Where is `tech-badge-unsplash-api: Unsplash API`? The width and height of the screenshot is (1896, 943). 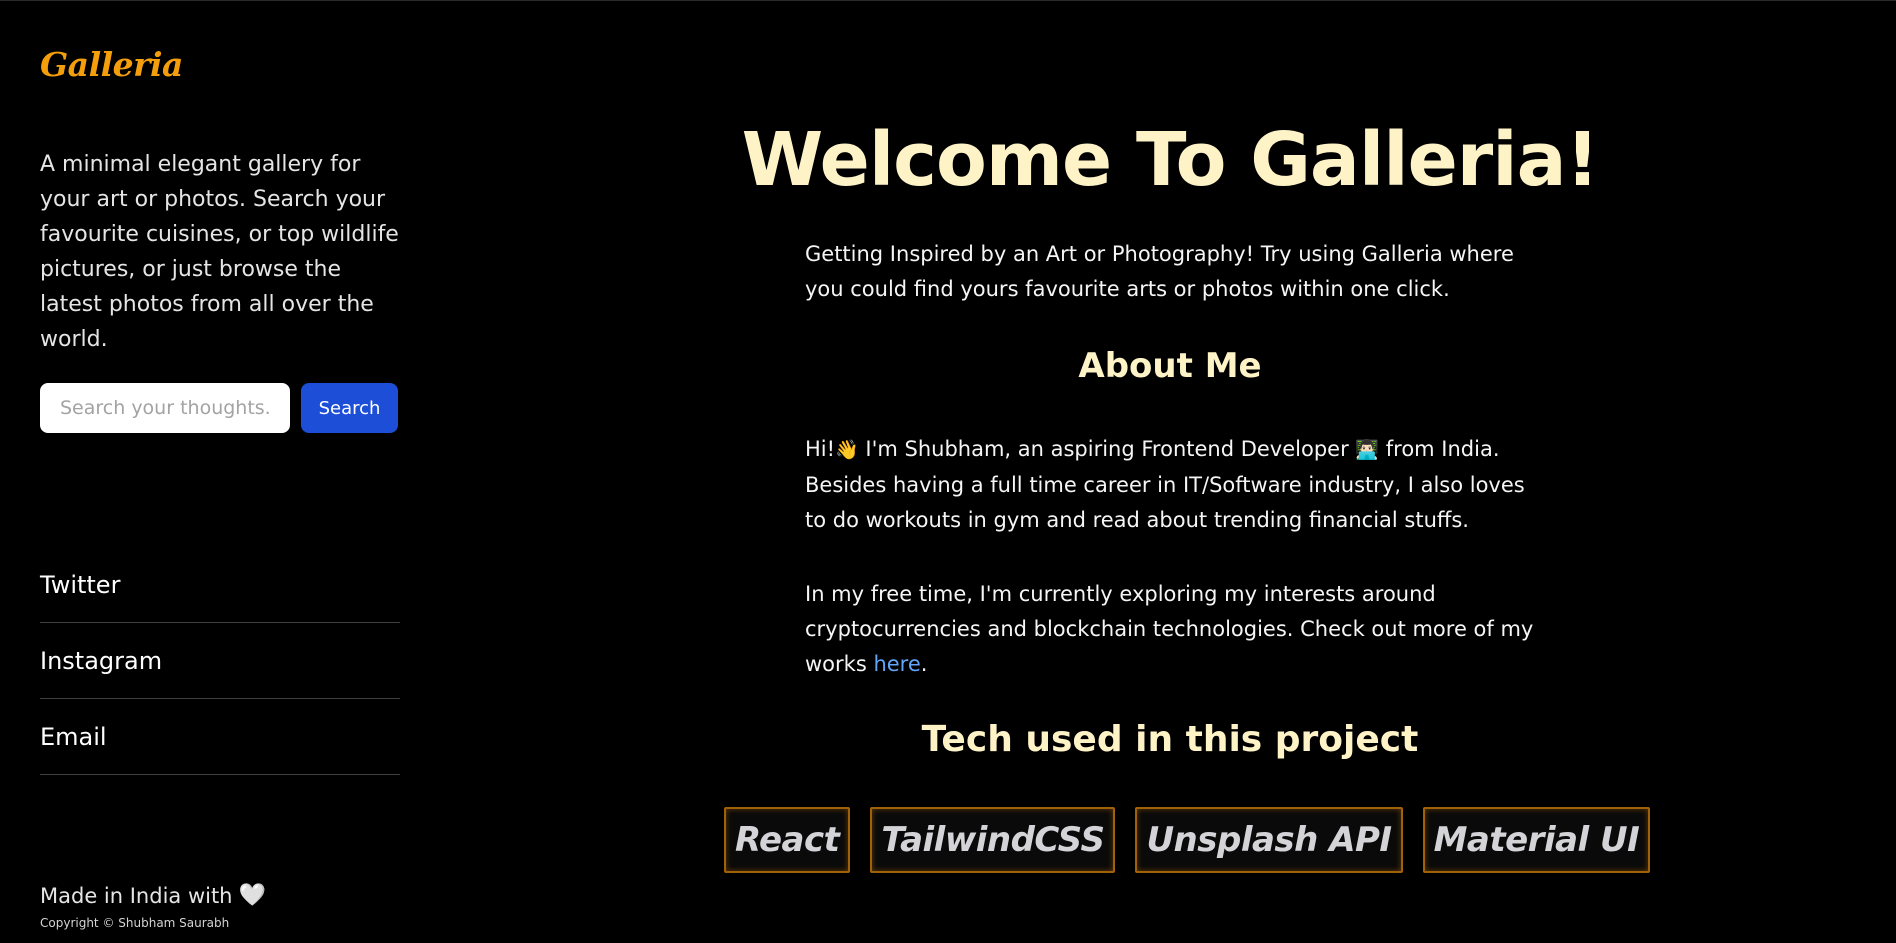 tech-badge-unsplash-api: Unsplash API is located at coordinates (1269, 840).